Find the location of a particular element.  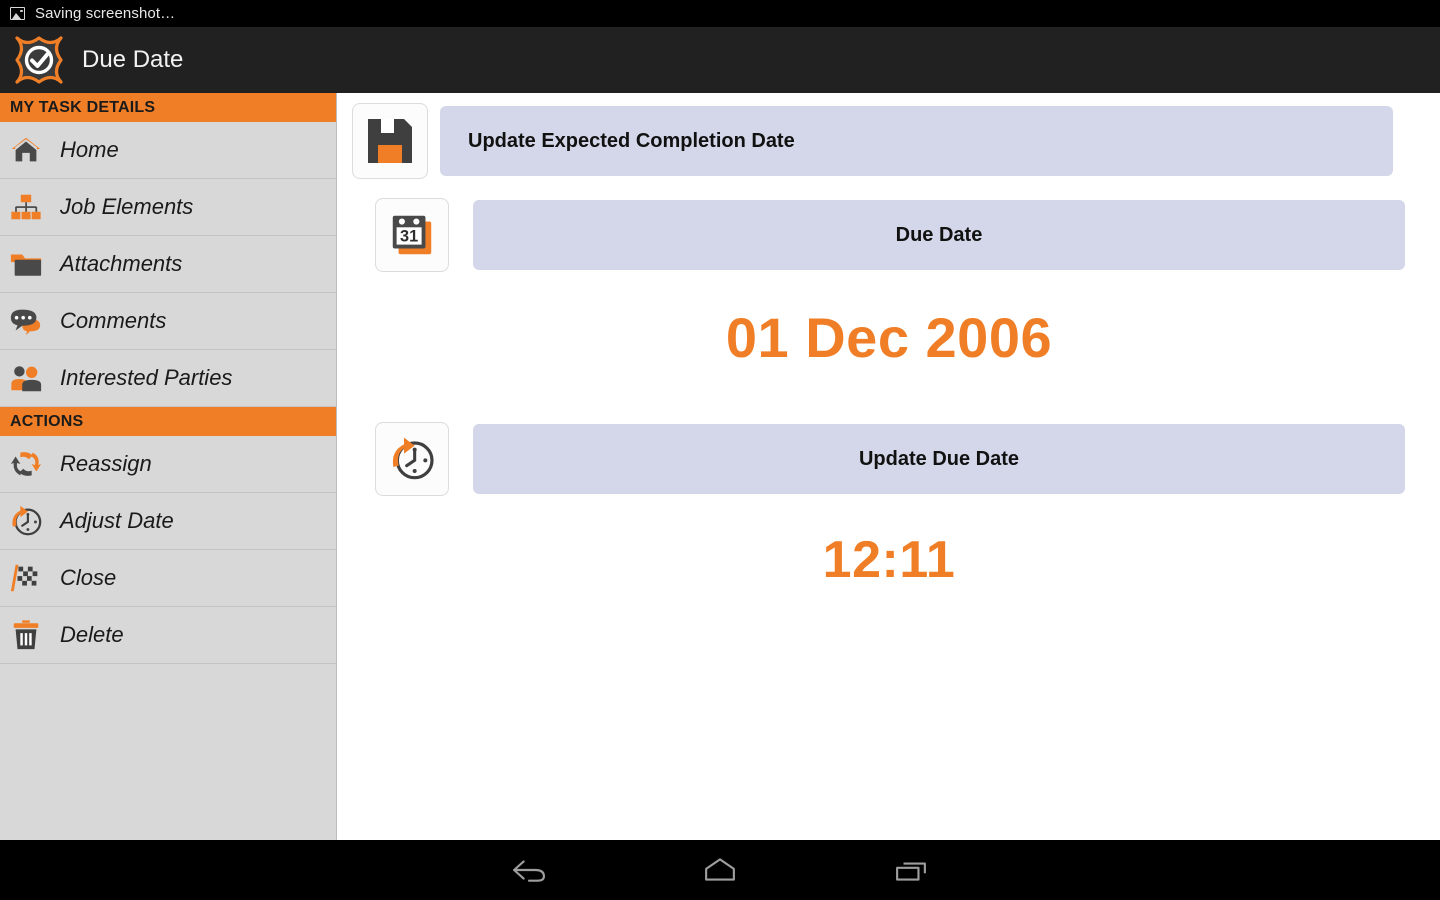

sidebar-item-label: Close is located at coordinates (88, 577).